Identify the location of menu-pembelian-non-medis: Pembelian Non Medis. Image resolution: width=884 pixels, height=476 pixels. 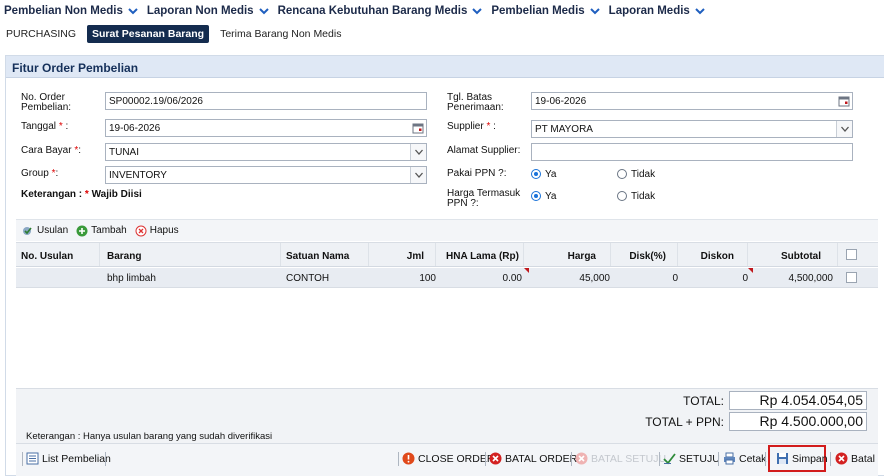
(71, 11).